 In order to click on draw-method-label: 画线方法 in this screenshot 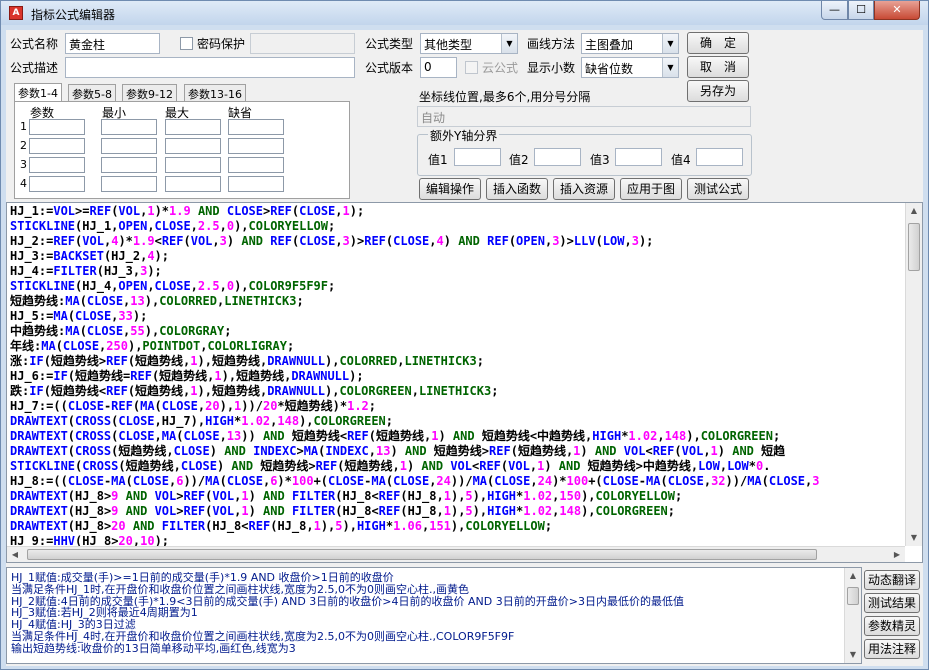, I will do `click(551, 44)`.